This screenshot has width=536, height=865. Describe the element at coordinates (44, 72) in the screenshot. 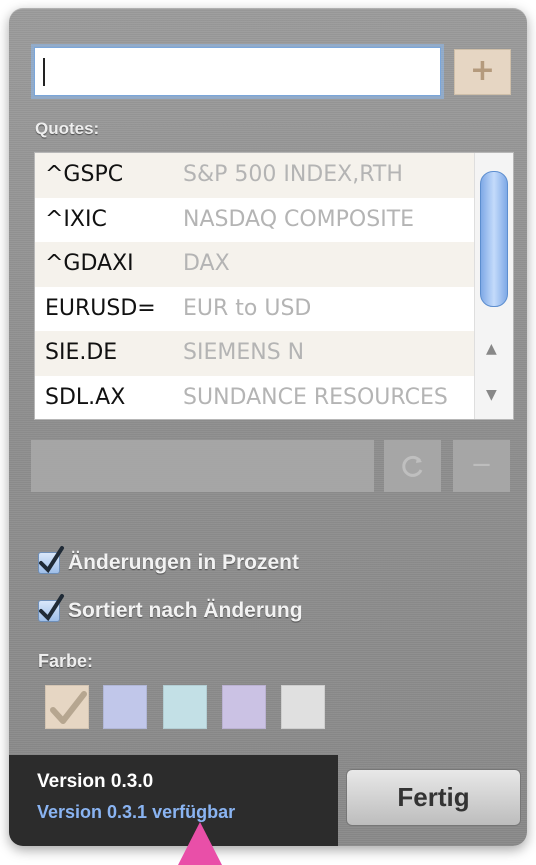

I see `text-caret` at that location.